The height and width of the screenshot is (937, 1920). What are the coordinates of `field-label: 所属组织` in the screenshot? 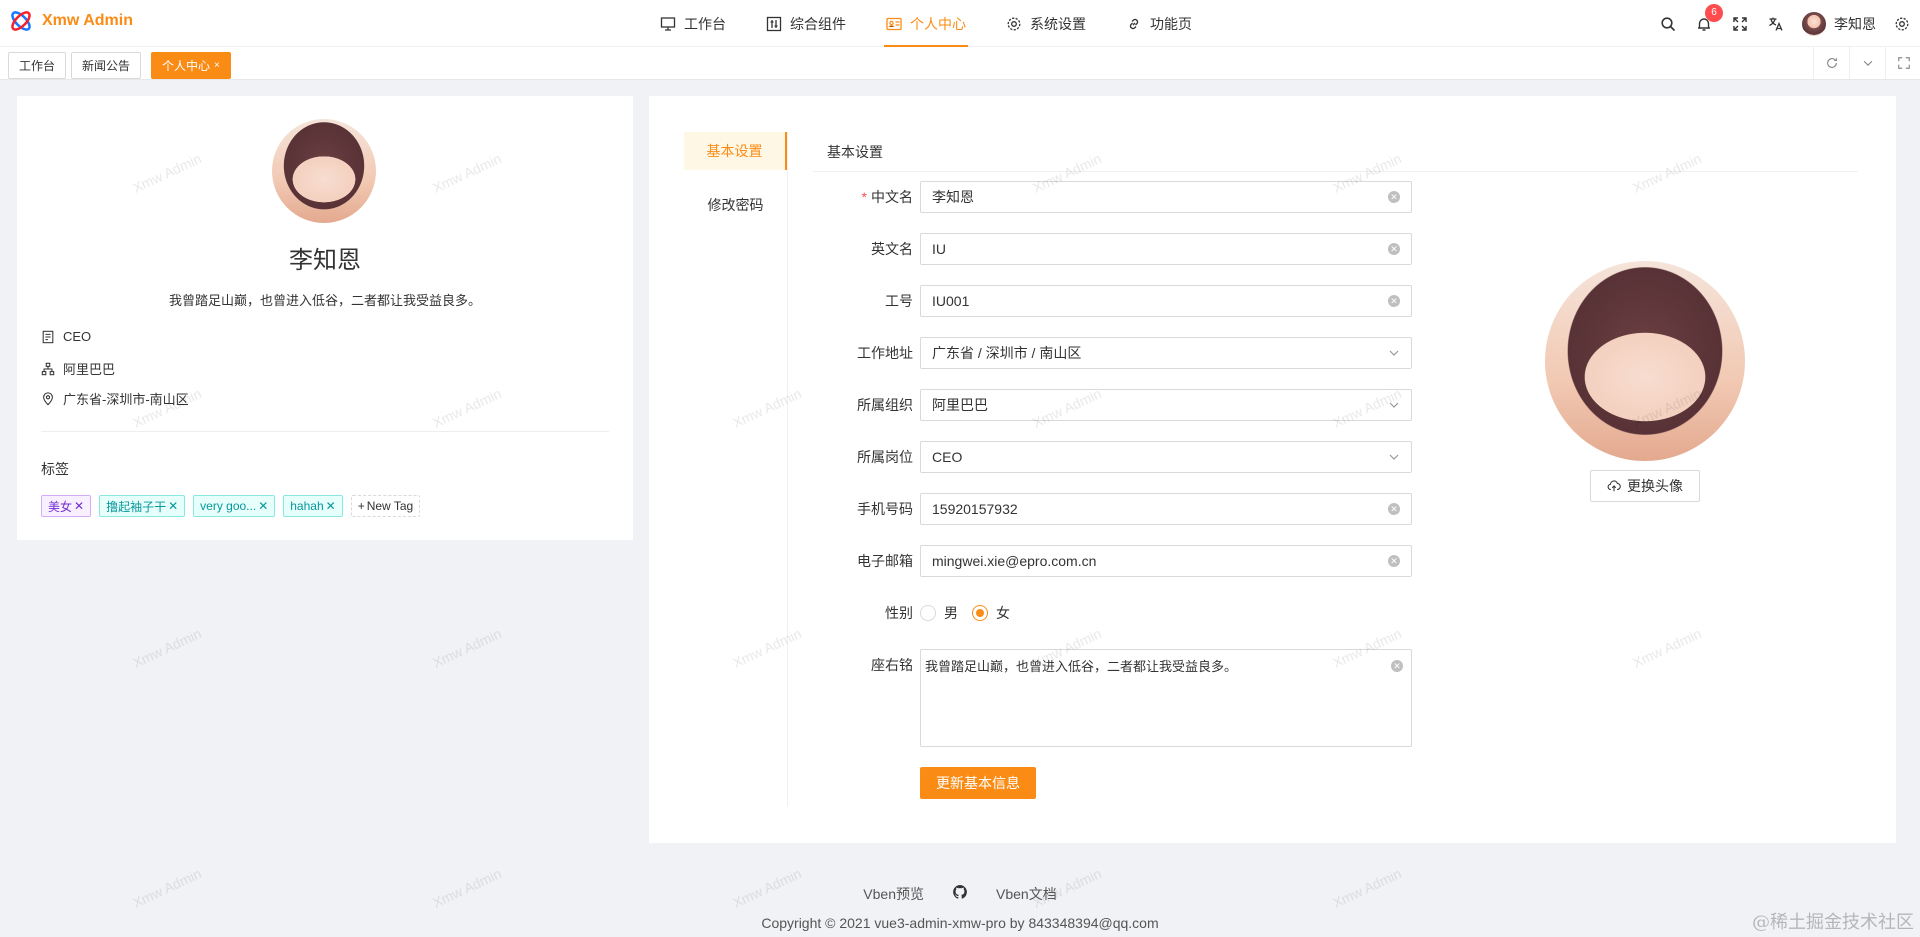 It's located at (885, 405).